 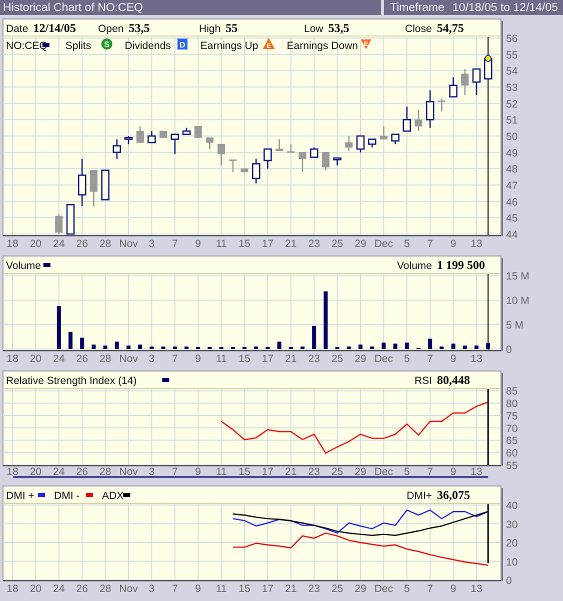 What do you see at coordinates (182, 44) in the screenshot?
I see `dividends-badge: D` at bounding box center [182, 44].